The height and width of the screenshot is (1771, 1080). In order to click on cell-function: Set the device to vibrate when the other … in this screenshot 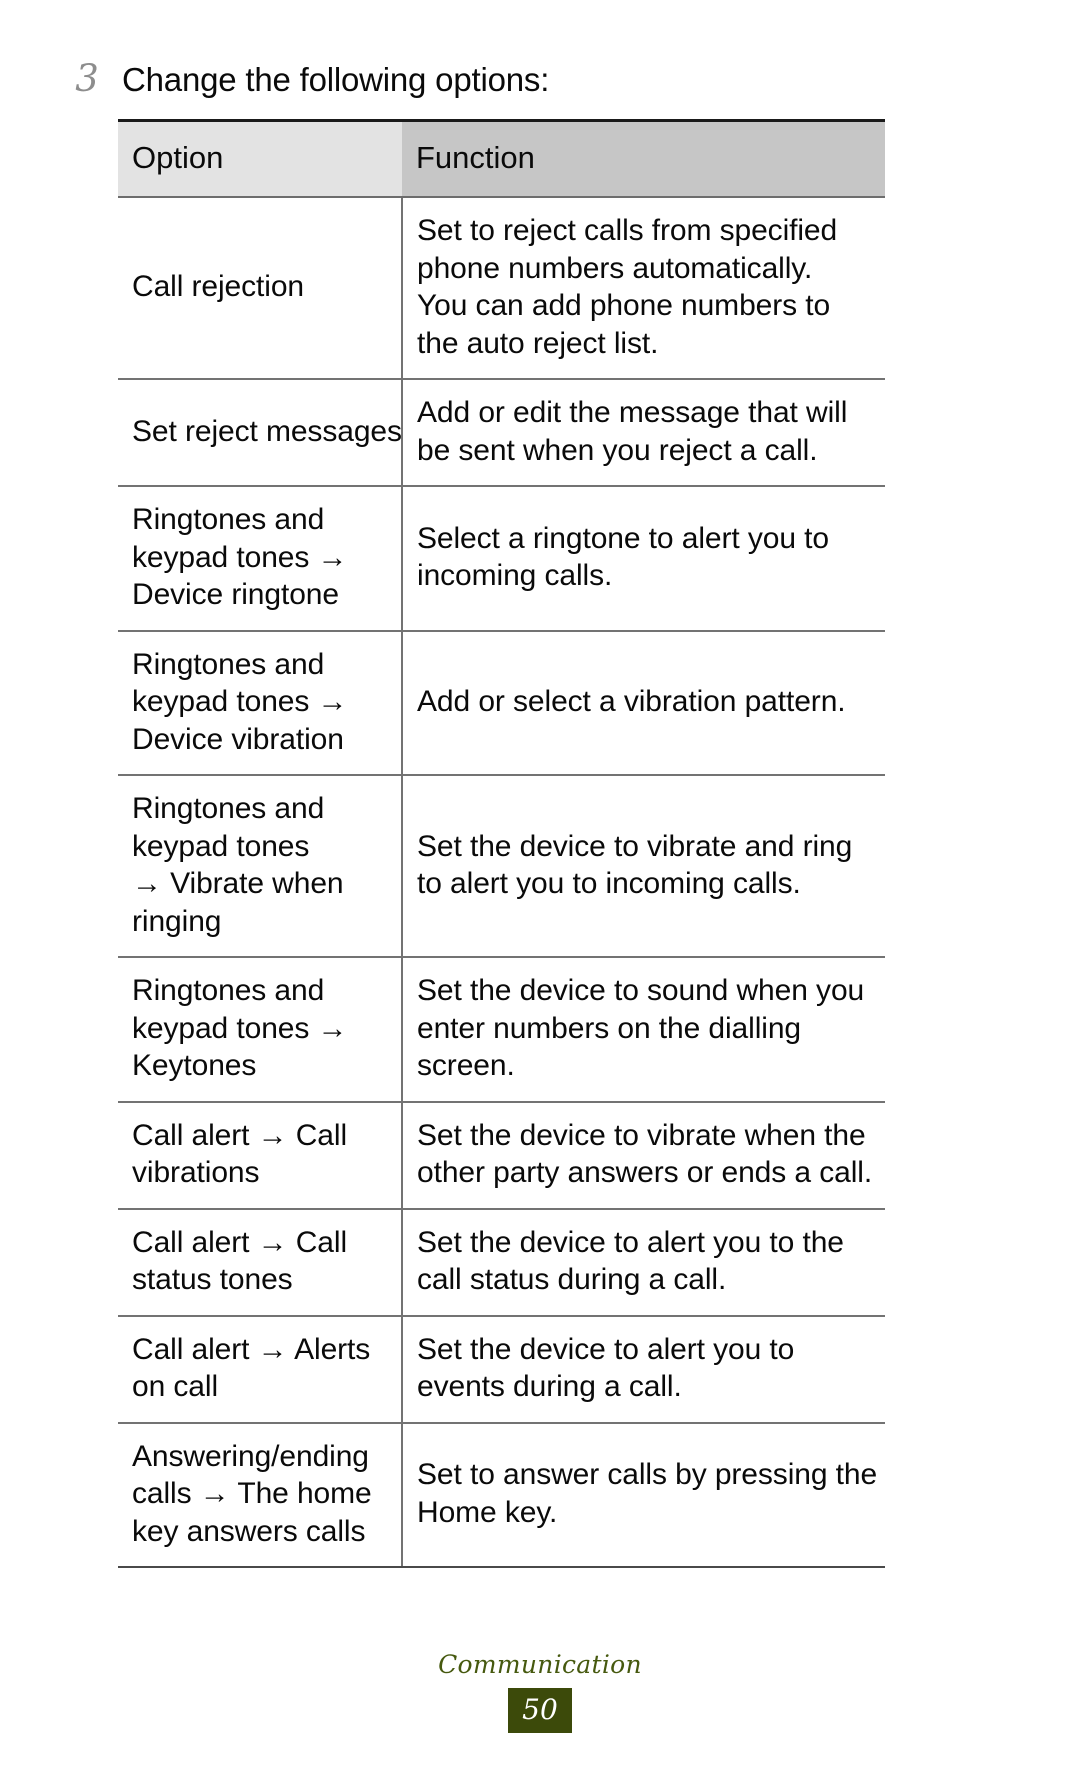, I will do `click(643, 1155)`.